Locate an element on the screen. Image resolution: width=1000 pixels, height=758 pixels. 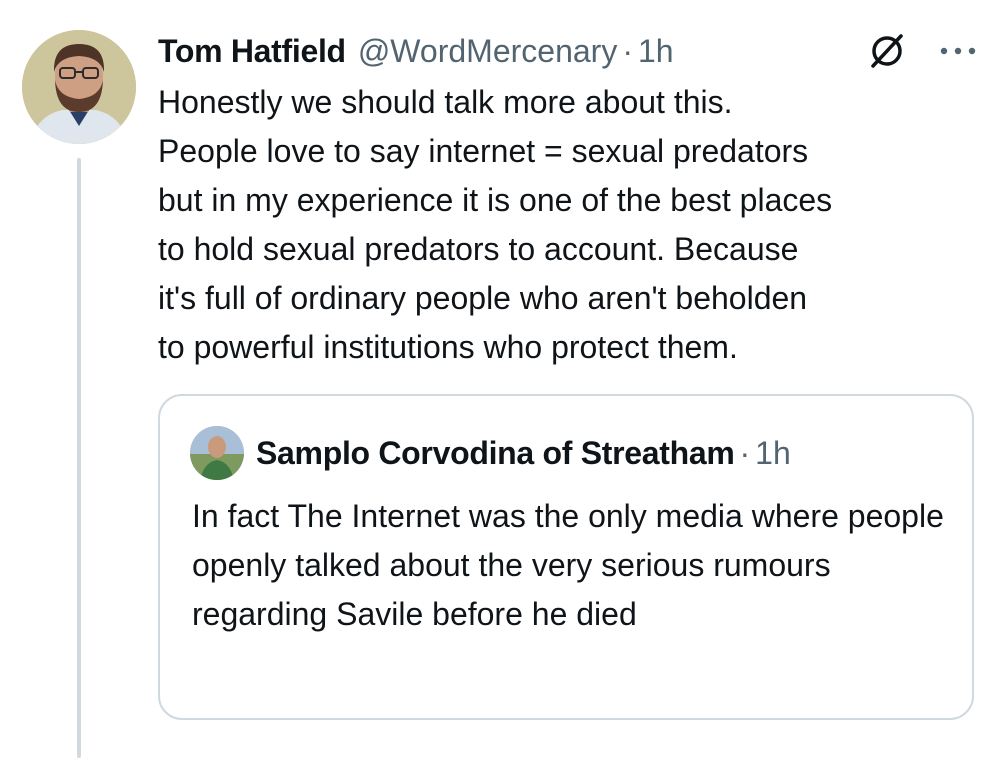
timestamp: 1h is located at coordinates (656, 51).